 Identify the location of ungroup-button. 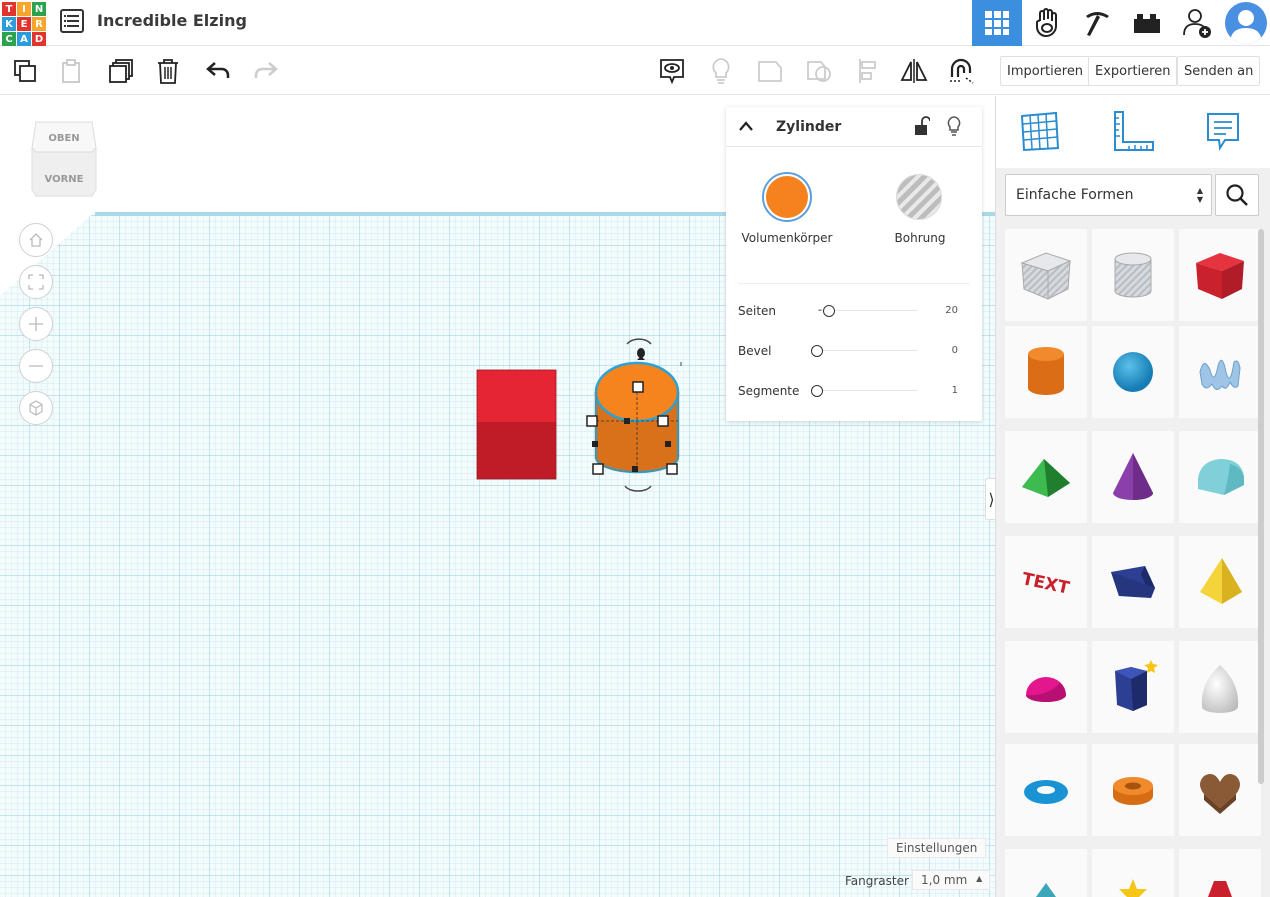
(819, 71).